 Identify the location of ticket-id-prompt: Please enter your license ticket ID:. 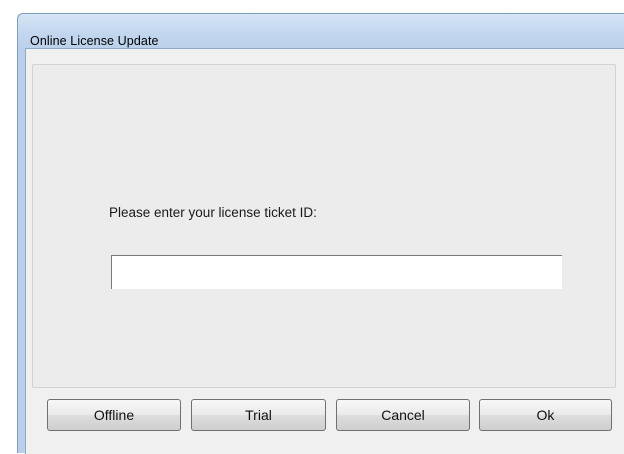
(213, 212).